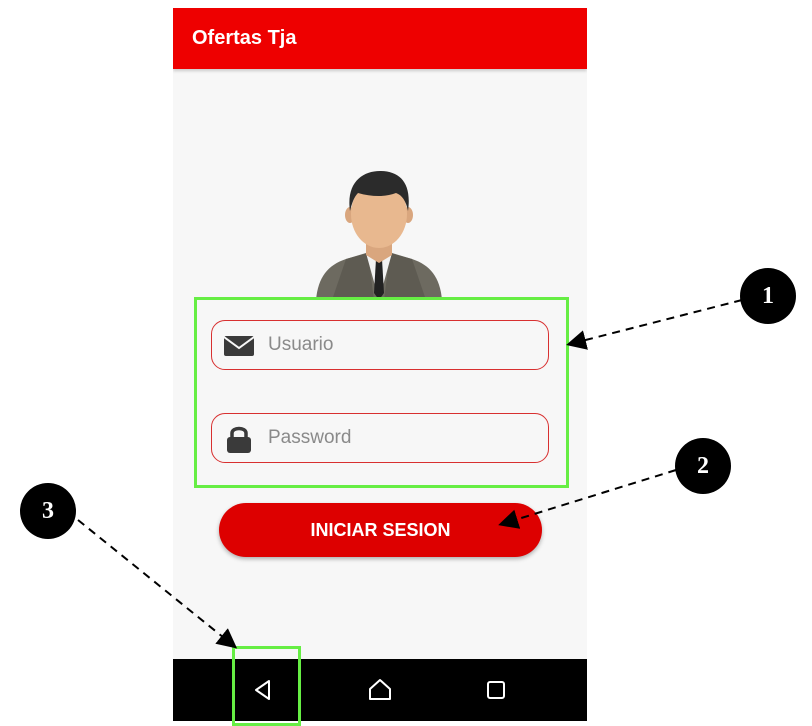 The image size is (812, 726). I want to click on callout-2: 2, so click(703, 466).